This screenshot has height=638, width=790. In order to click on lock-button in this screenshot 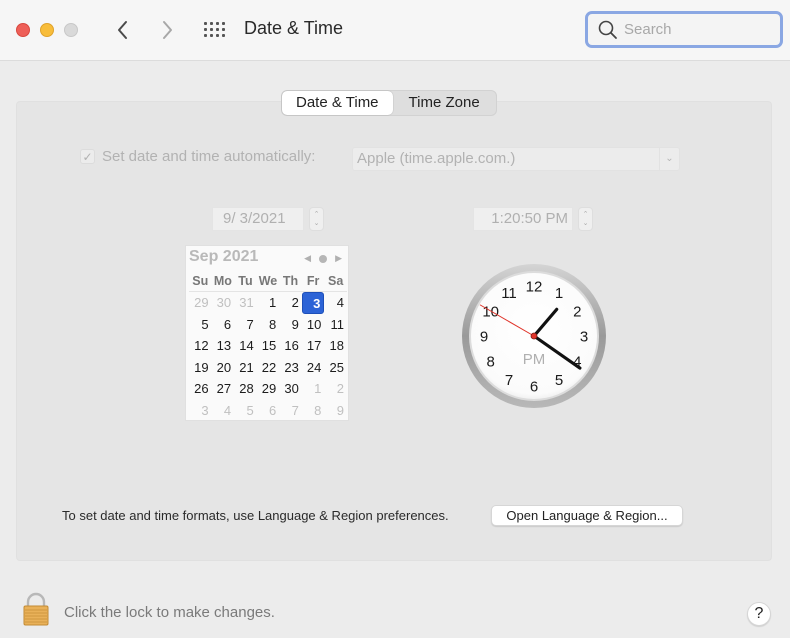, I will do `click(36, 609)`.